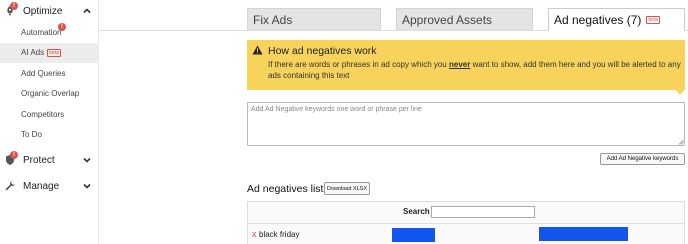 This screenshot has height=244, width=688. What do you see at coordinates (49, 135) in the screenshot?
I see `nav-to-do: To Do` at bounding box center [49, 135].